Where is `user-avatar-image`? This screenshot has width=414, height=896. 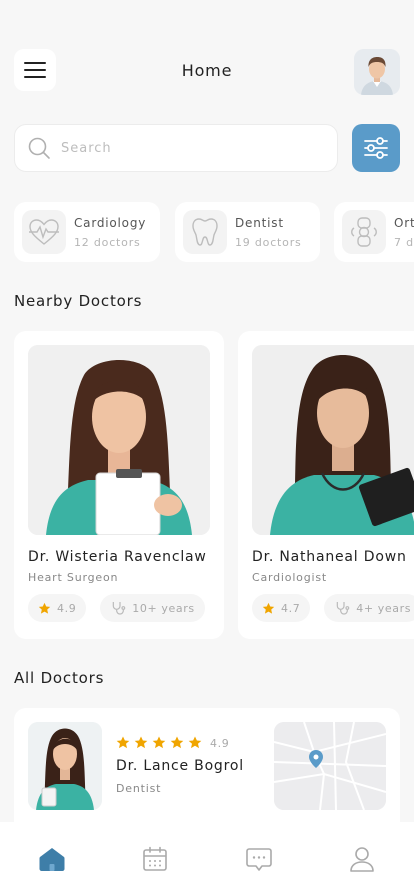
user-avatar-image is located at coordinates (377, 72).